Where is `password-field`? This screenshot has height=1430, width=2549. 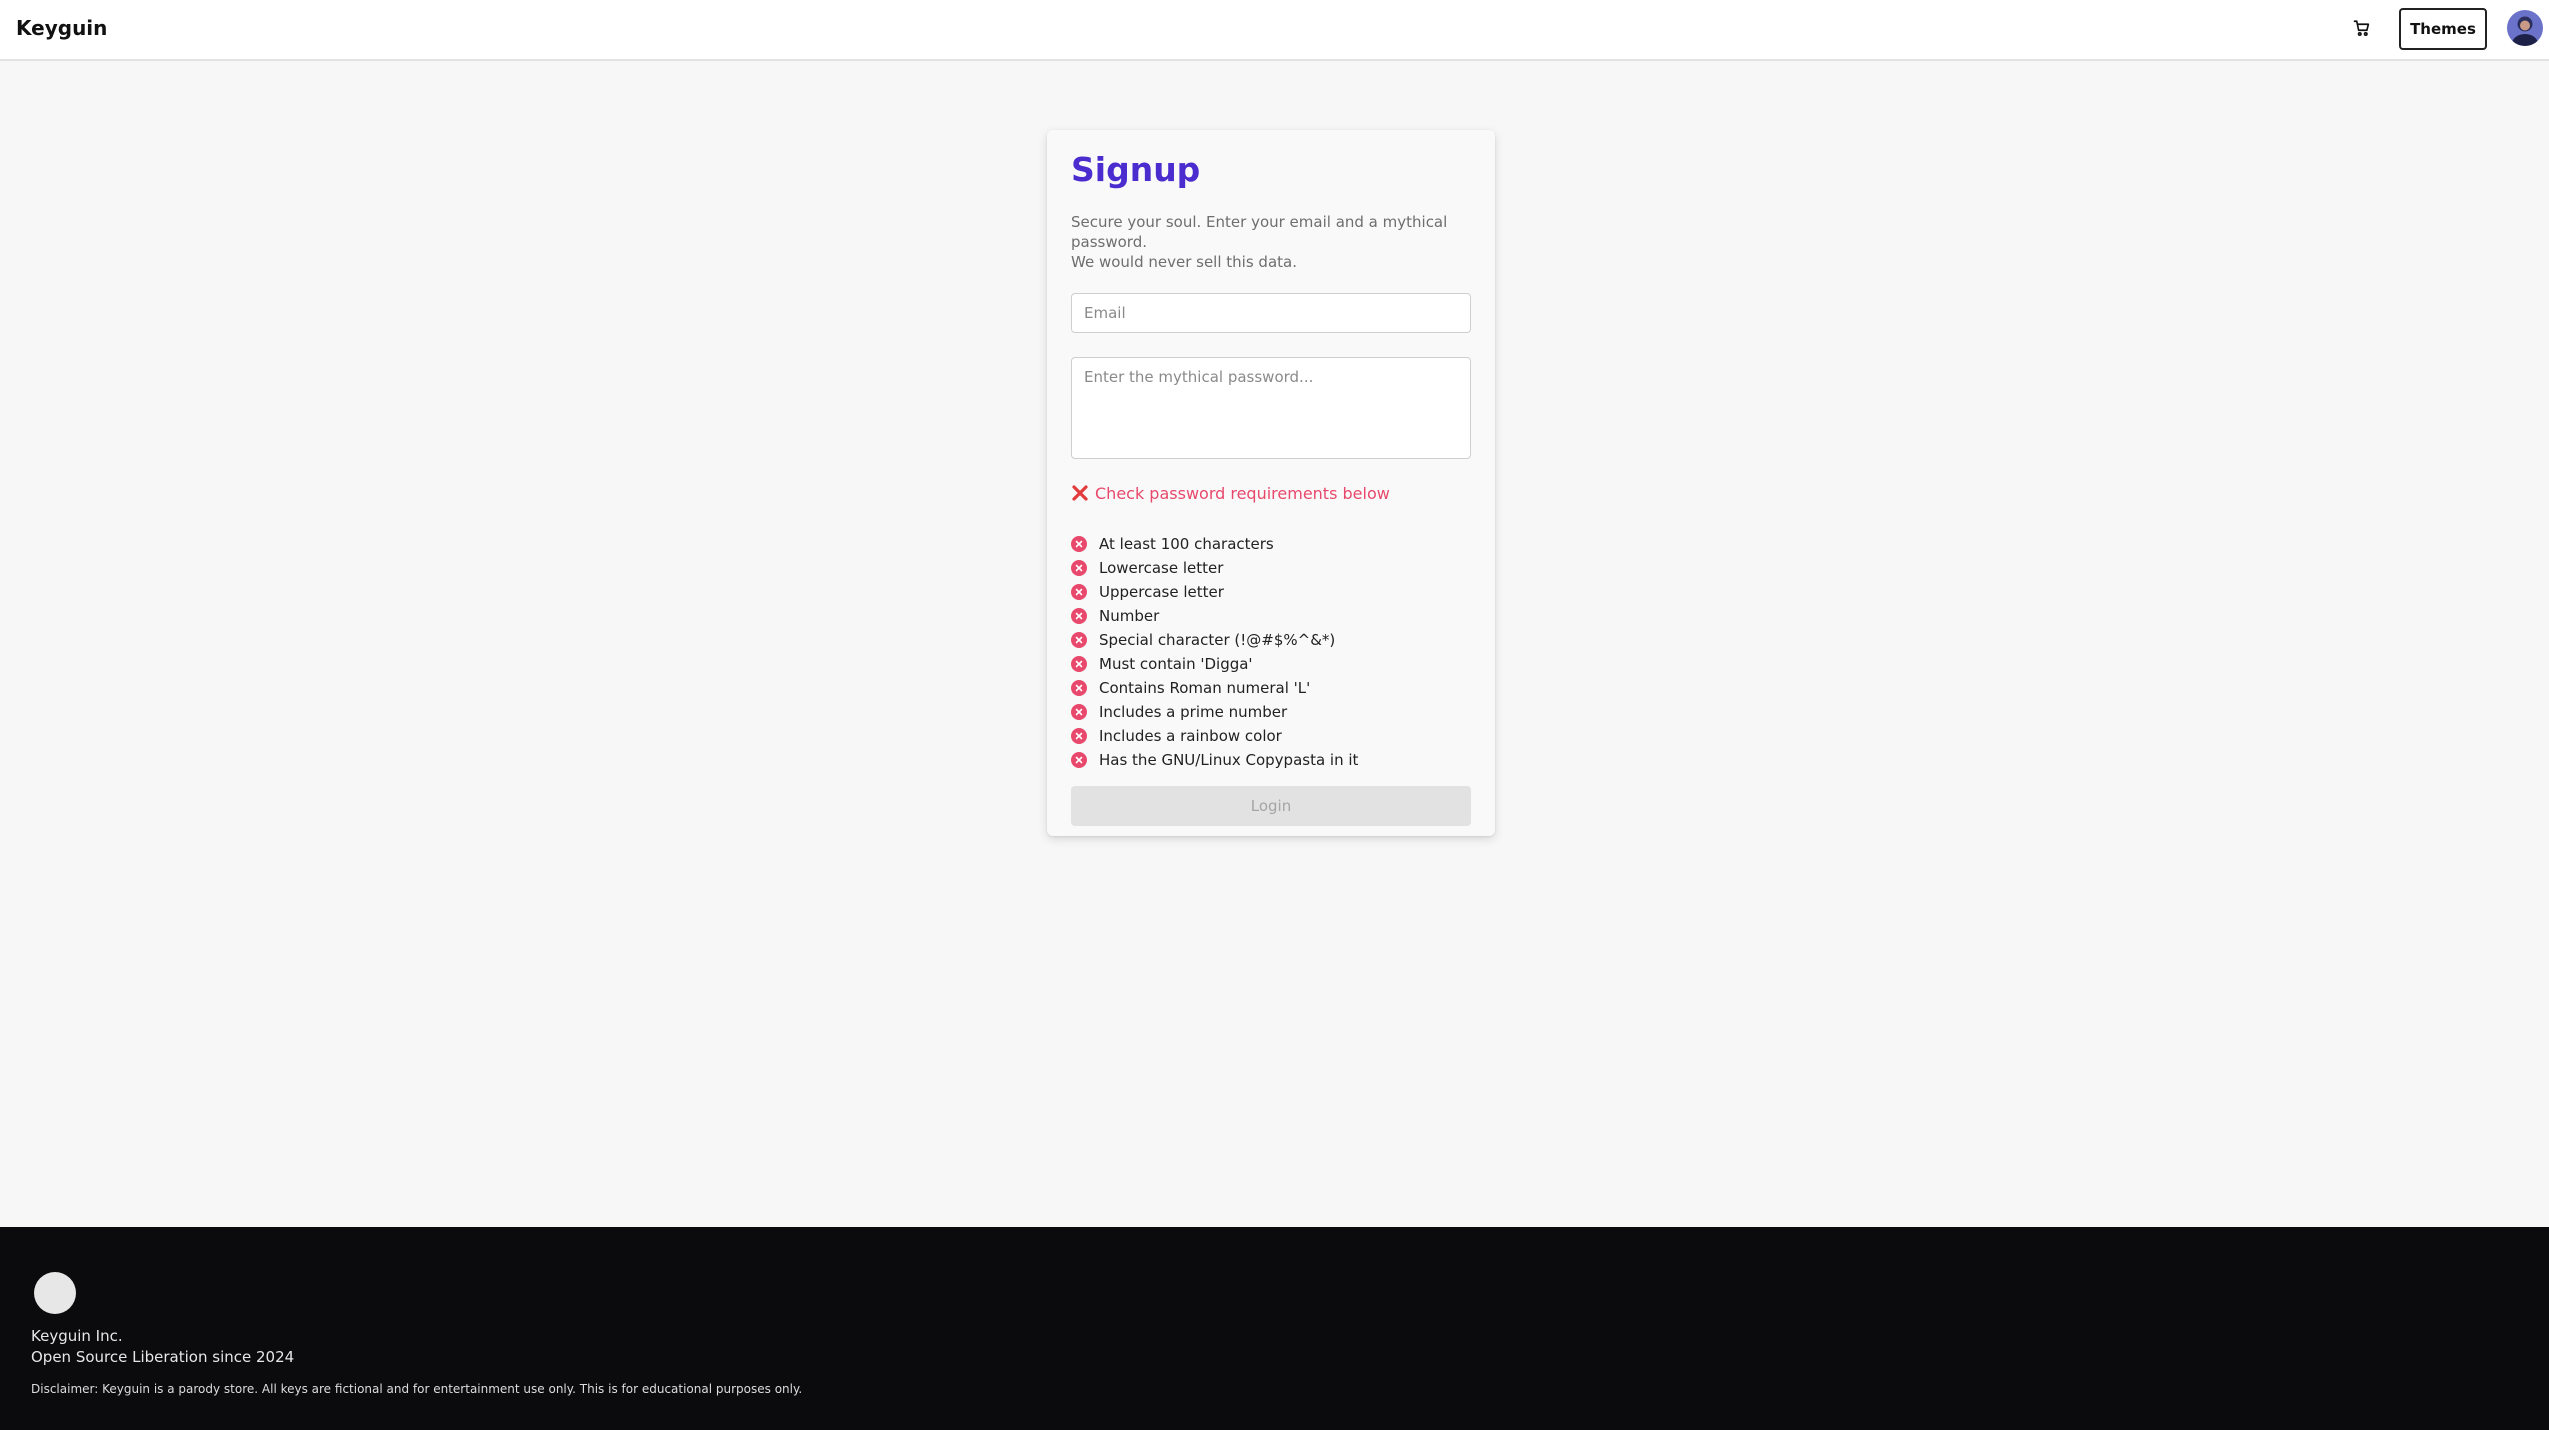
password-field is located at coordinates (1271, 407).